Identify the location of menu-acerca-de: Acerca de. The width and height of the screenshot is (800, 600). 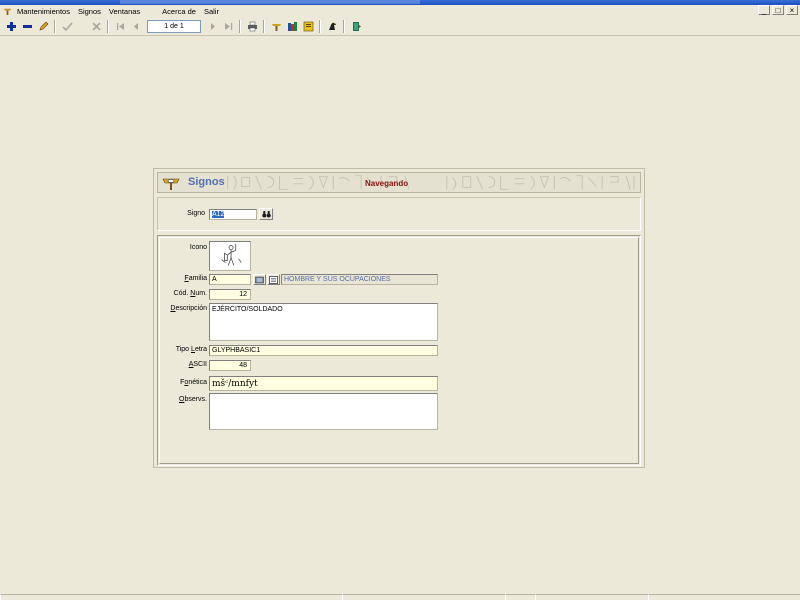
(179, 11).